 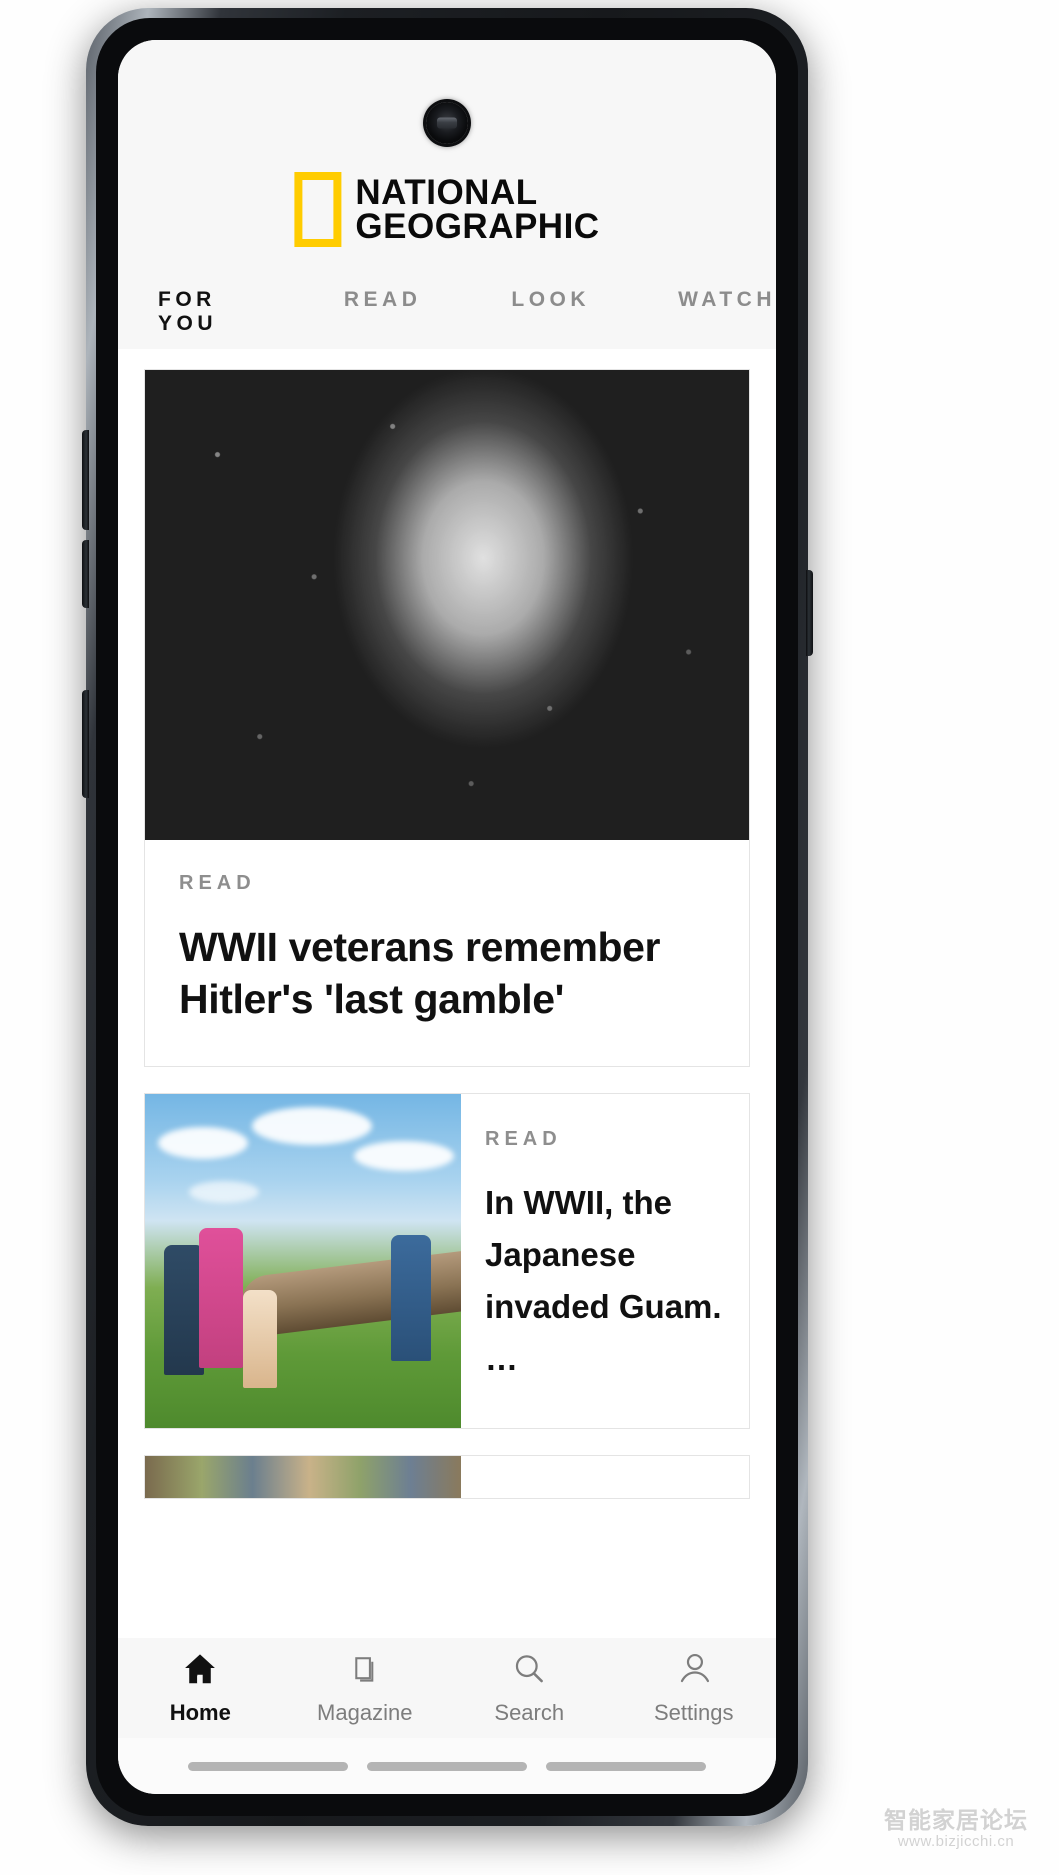 What do you see at coordinates (447, 123) in the screenshot?
I see `front-camera-icon` at bounding box center [447, 123].